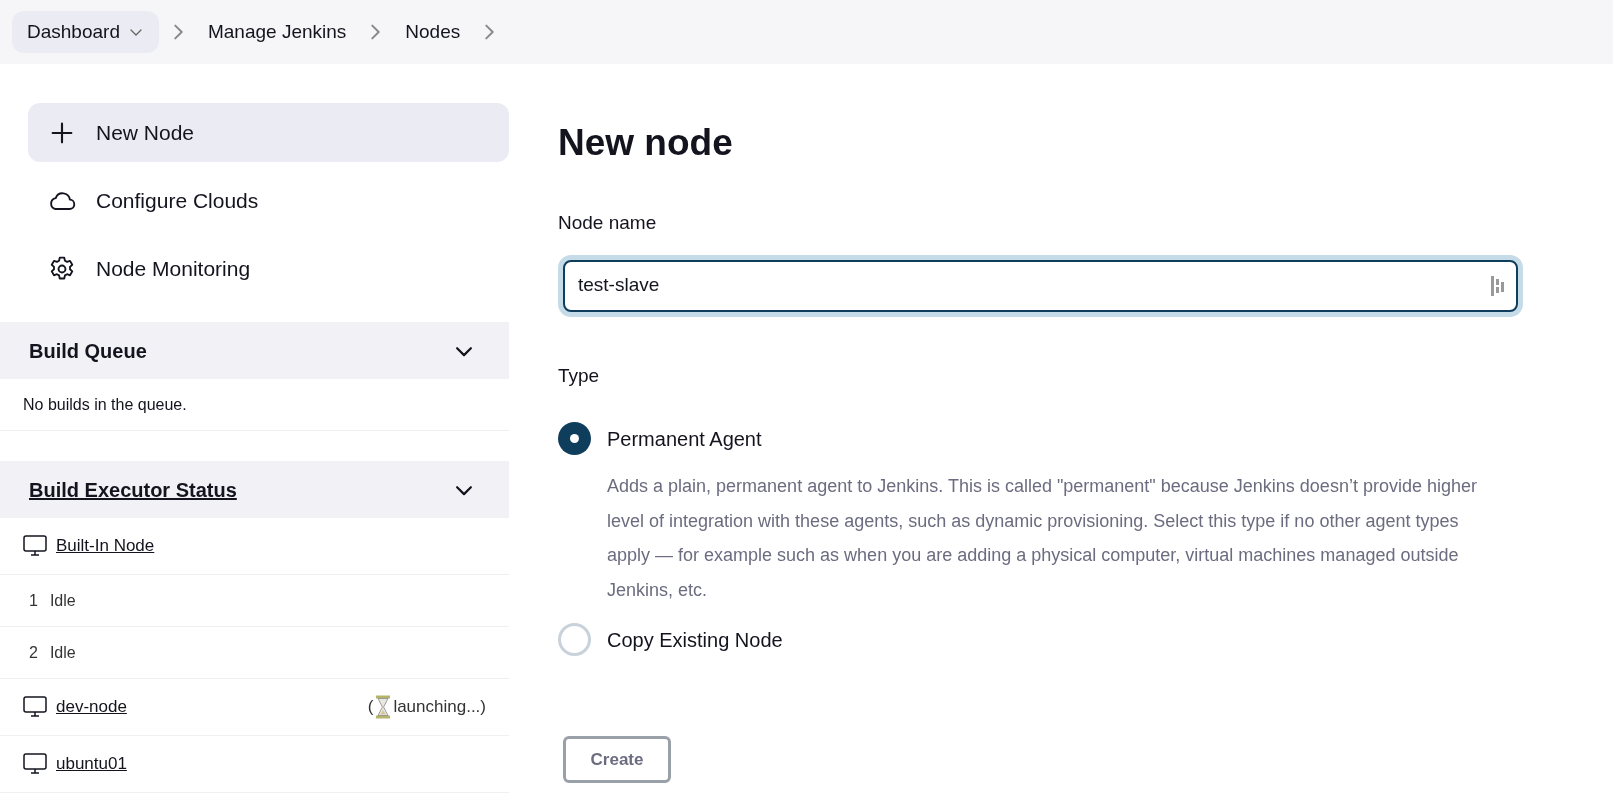 Image resolution: width=1613 pixels, height=810 pixels. What do you see at coordinates (88, 351) in the screenshot?
I see `section-title: Build Queue` at bounding box center [88, 351].